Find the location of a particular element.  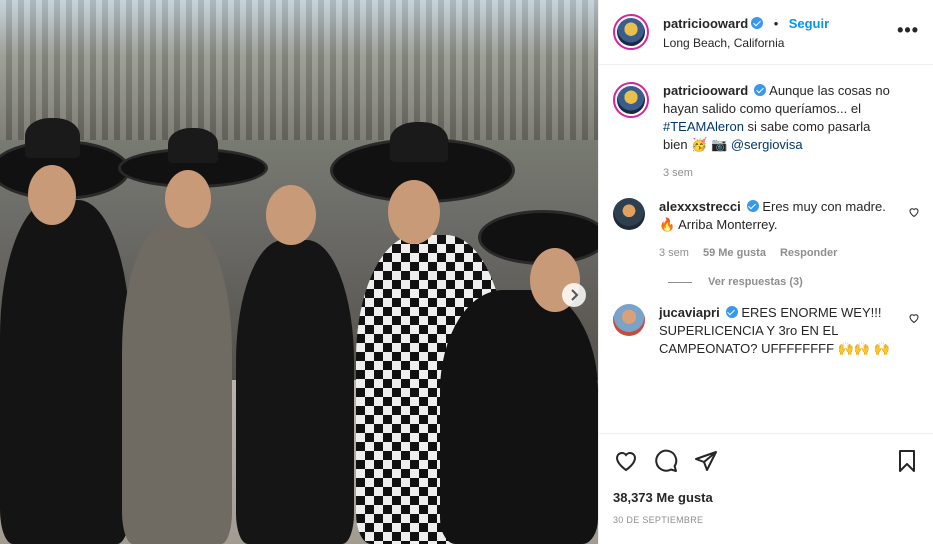

view-replies-button: Ver respuestas (3) is located at coordinates (794, 282).